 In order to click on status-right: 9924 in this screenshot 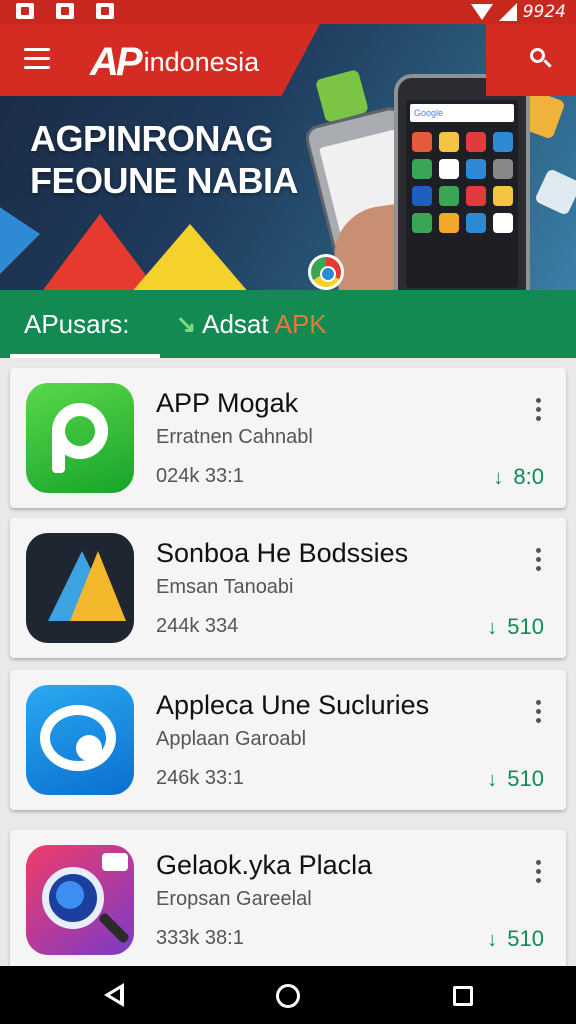, I will do `click(518, 12)`.